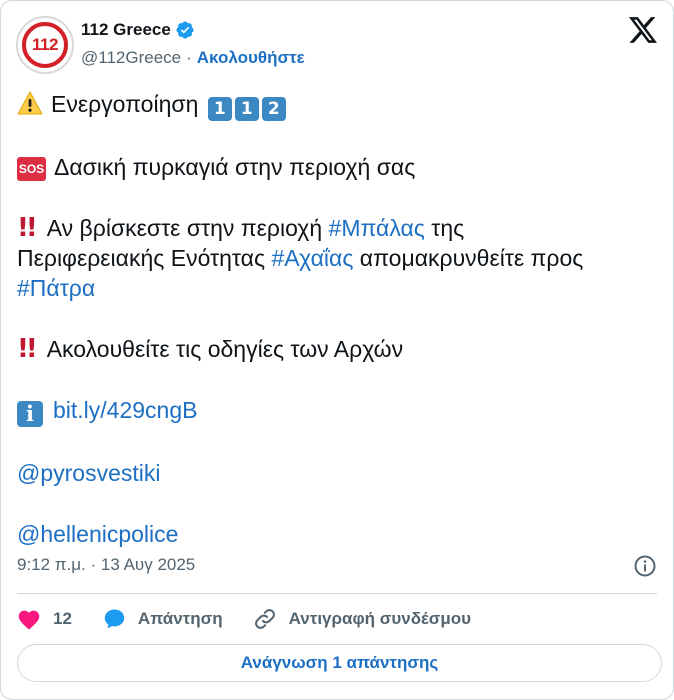  I want to click on instructions-text: Ακολουθείτε τις οδηγίες των Αρχών, so click(225, 349).